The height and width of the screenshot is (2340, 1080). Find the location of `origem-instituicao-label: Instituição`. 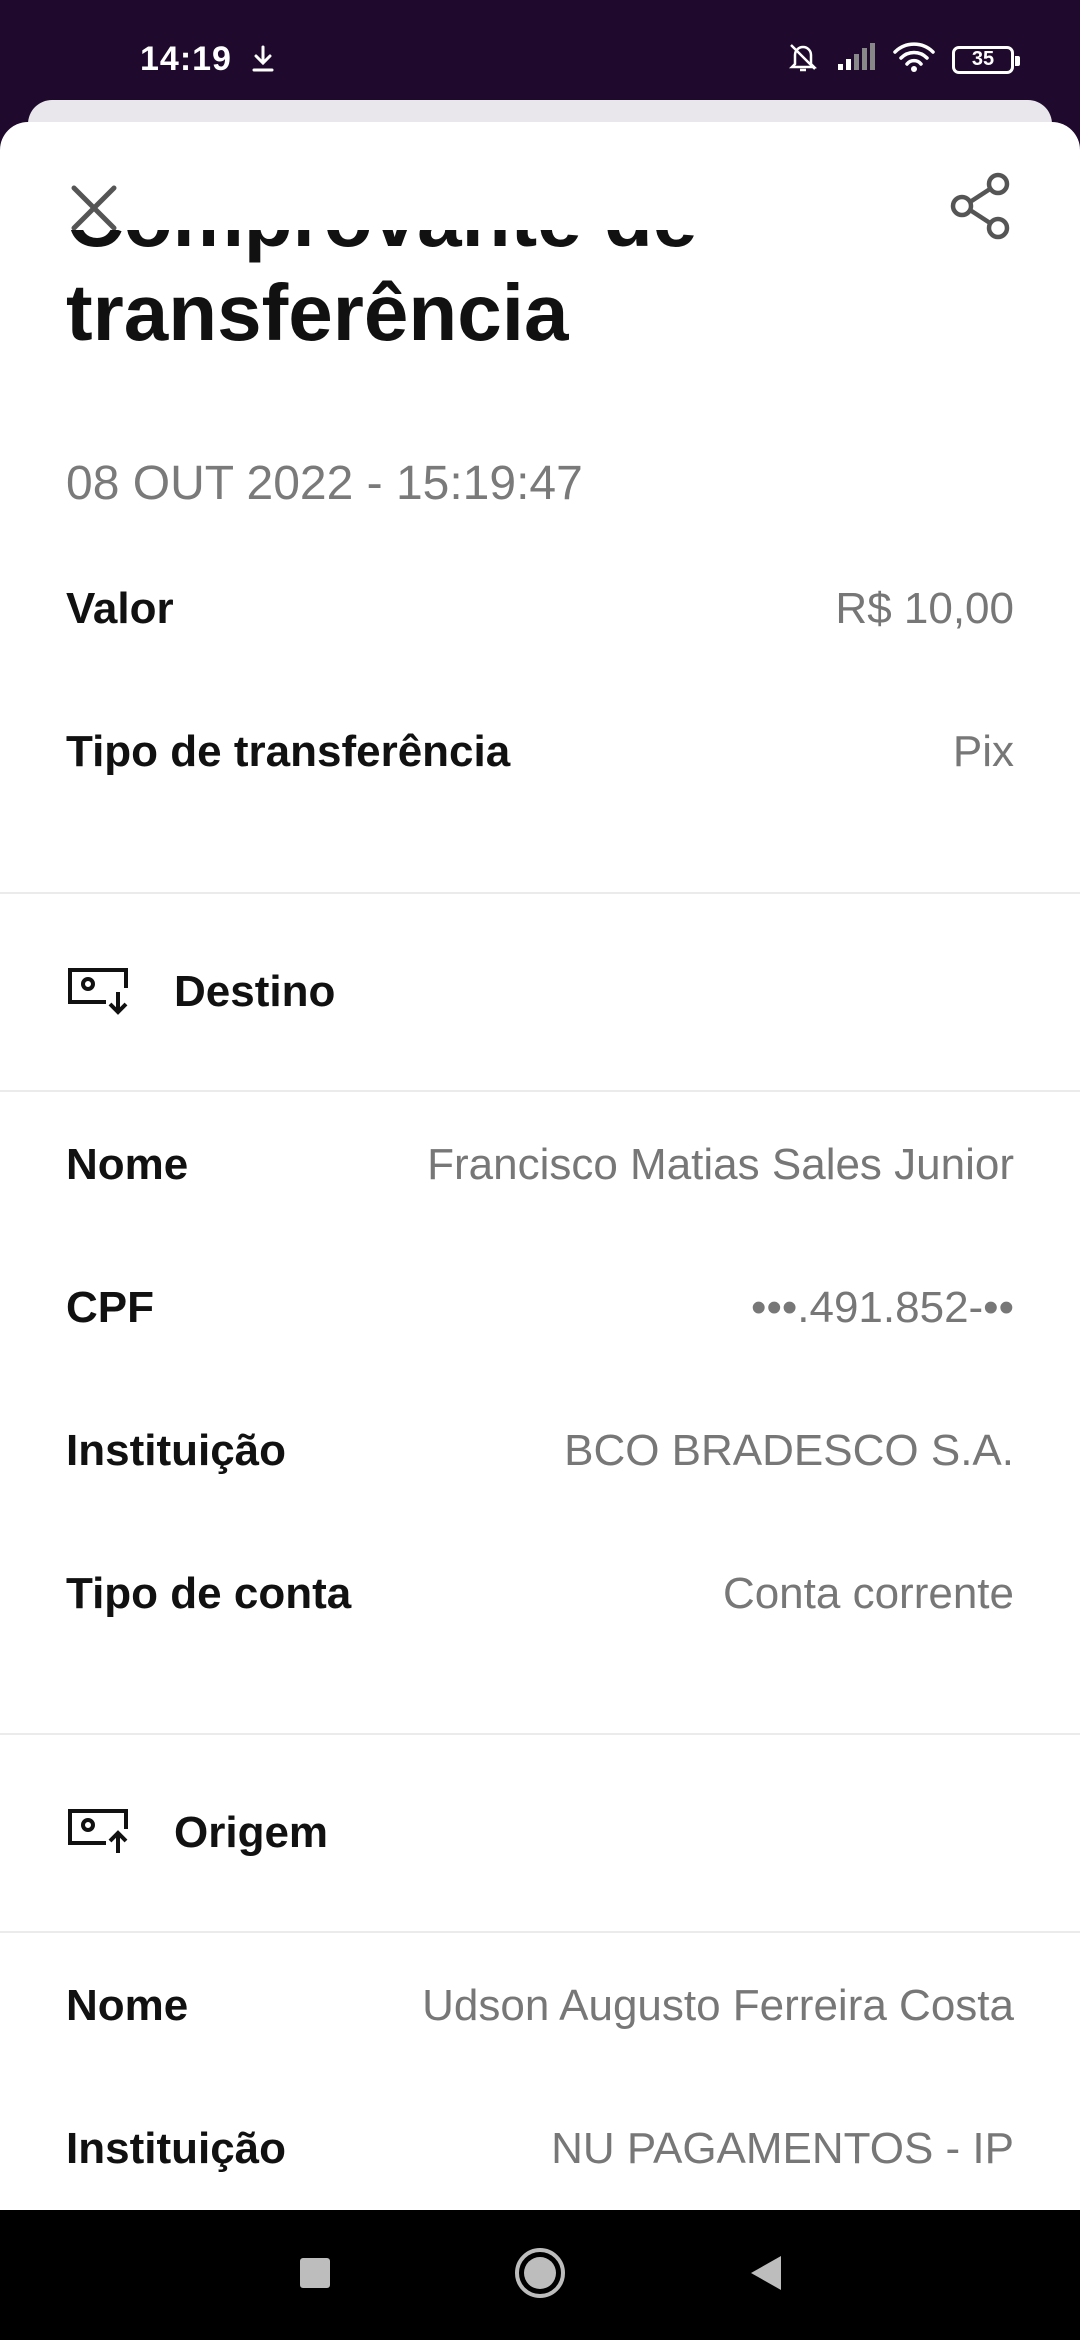

origem-instituicao-label: Instituição is located at coordinates (176, 2148).